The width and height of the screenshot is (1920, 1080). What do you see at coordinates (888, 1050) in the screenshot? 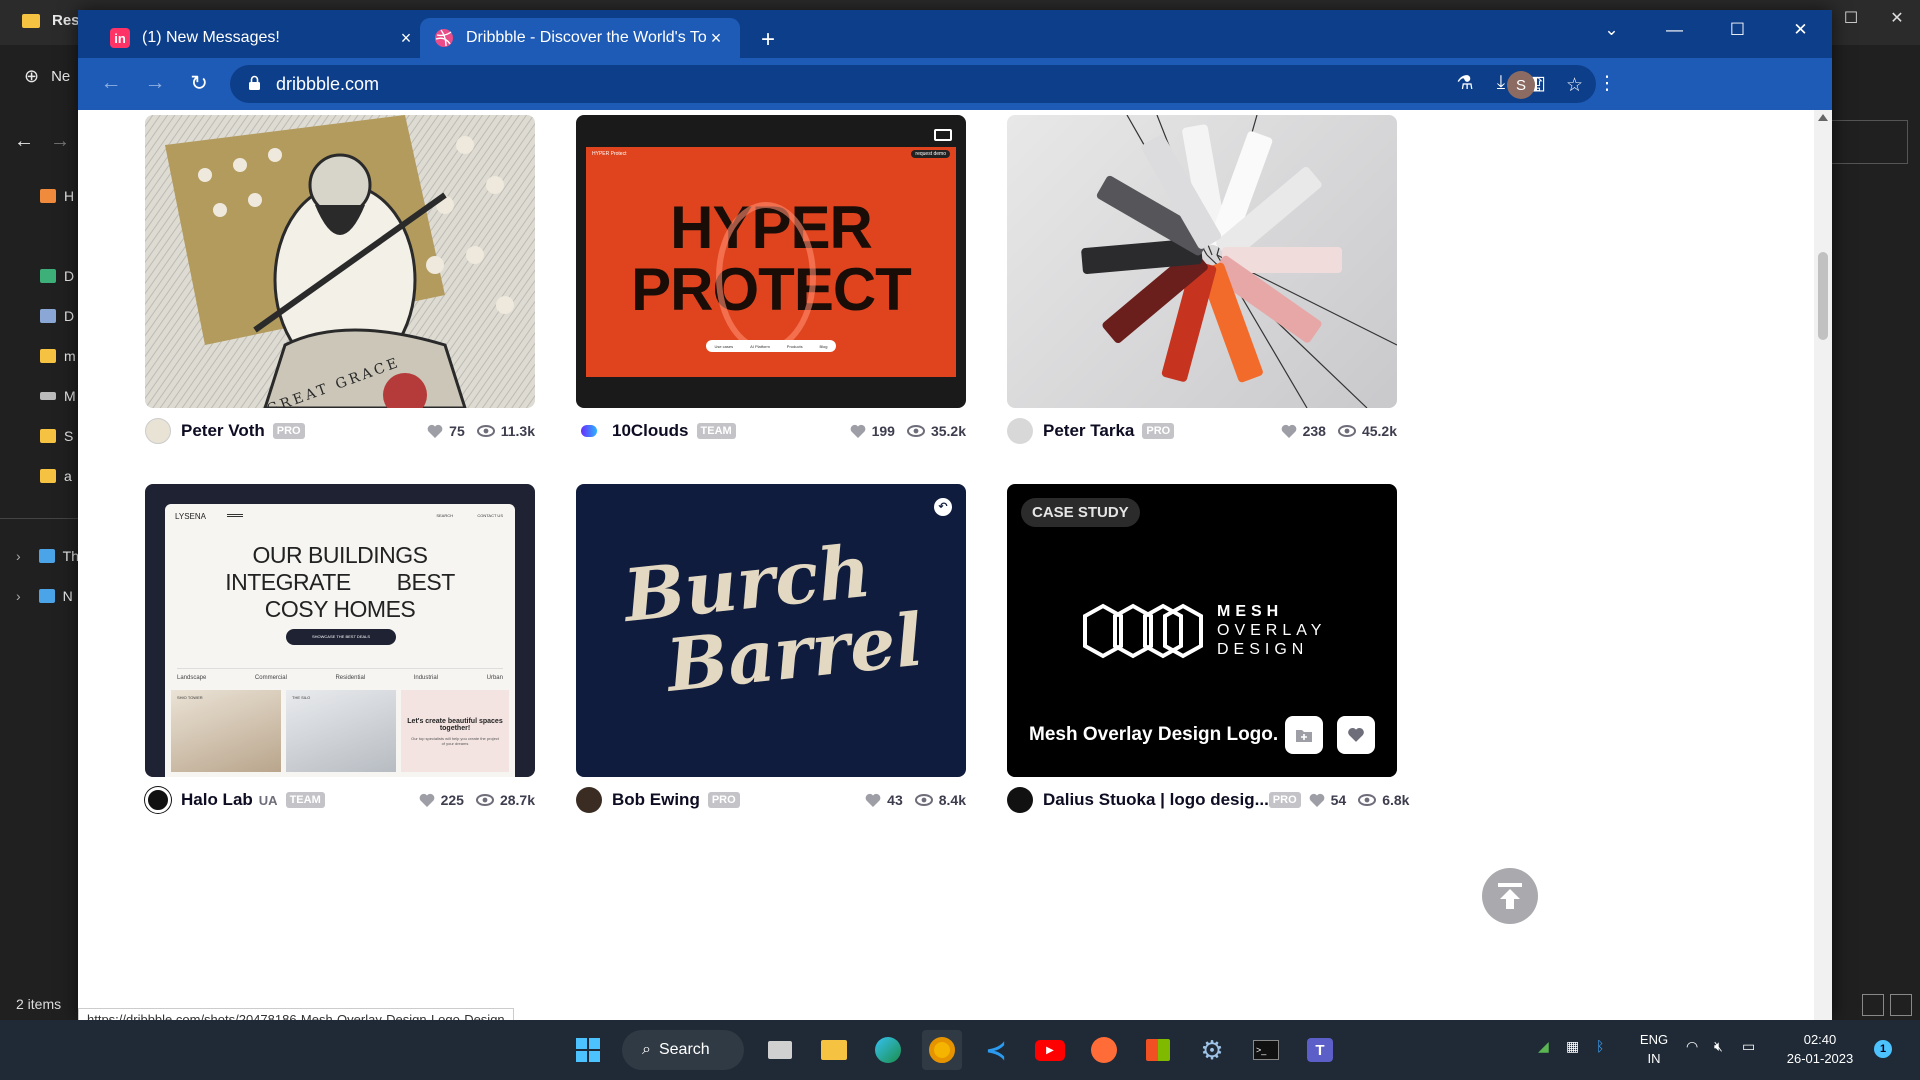
I see `edge-icon` at bounding box center [888, 1050].